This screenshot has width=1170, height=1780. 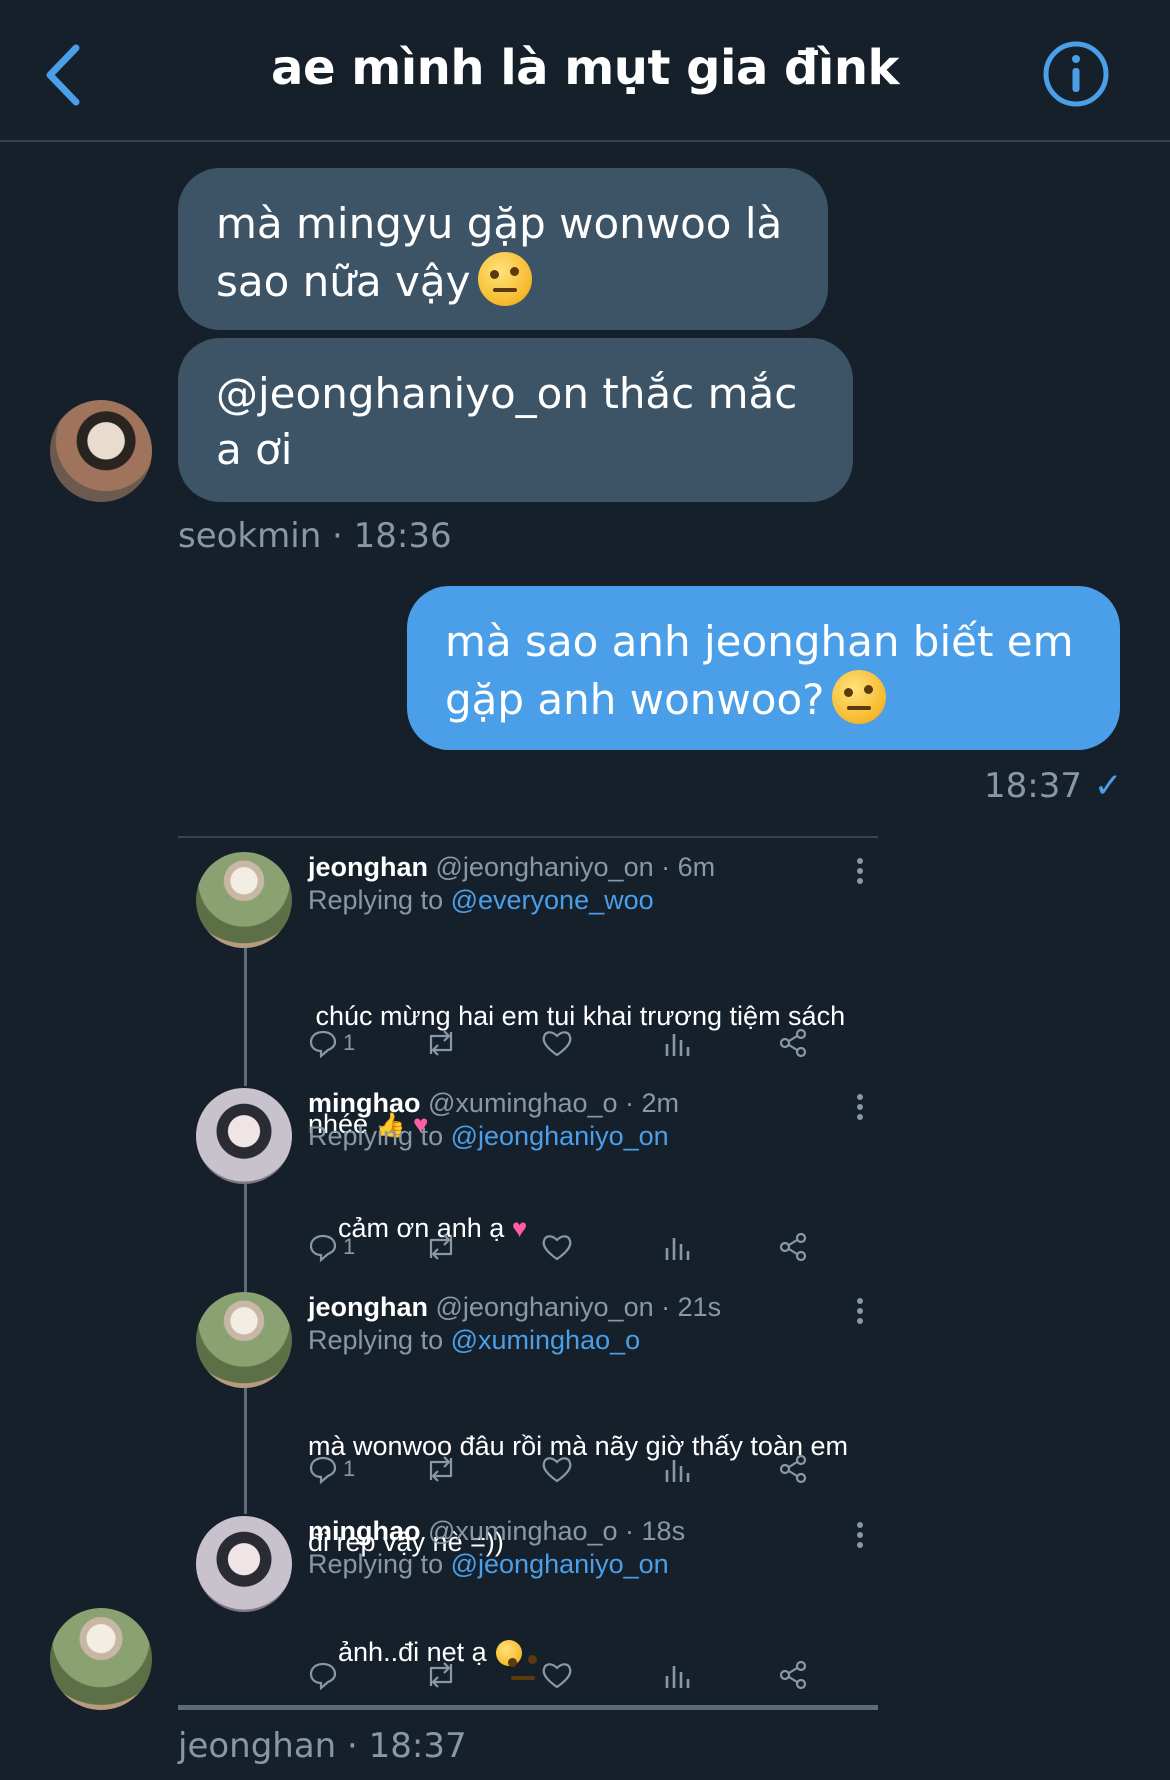 I want to click on message-text: gặp anh wonwoo?, so click(x=635, y=699).